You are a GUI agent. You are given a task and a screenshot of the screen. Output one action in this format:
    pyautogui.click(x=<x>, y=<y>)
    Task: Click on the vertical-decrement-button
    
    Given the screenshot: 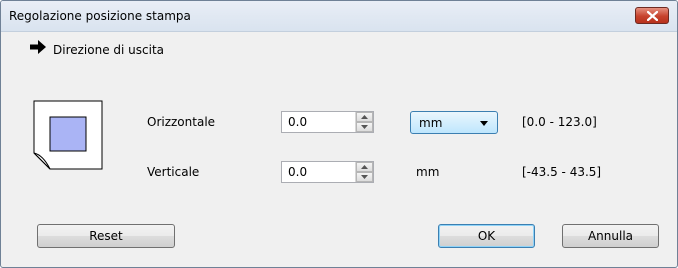 What is the action you would take?
    pyautogui.click(x=364, y=177)
    